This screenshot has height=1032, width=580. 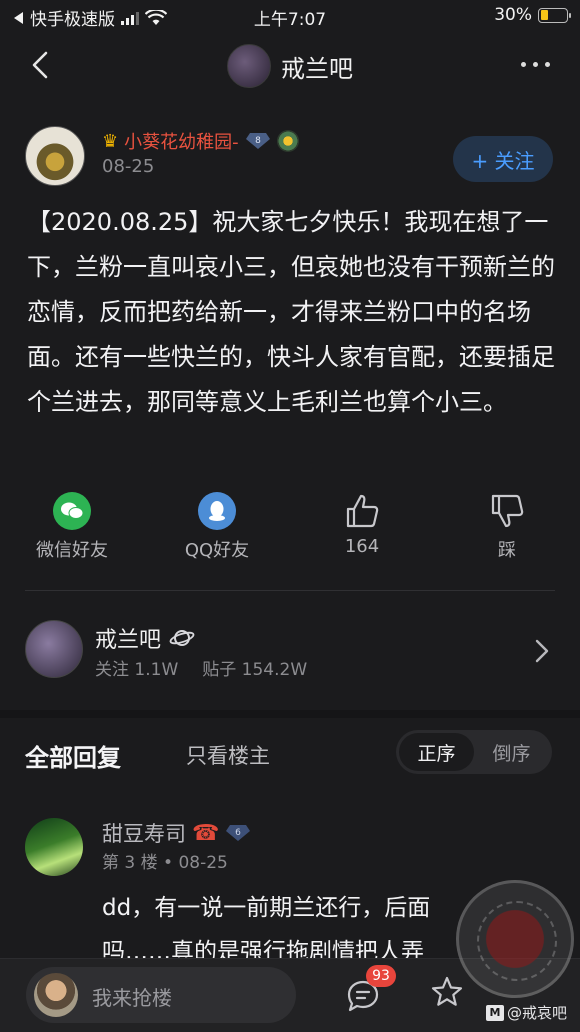 What do you see at coordinates (72, 511) in the screenshot?
I see `wechat-icon` at bounding box center [72, 511].